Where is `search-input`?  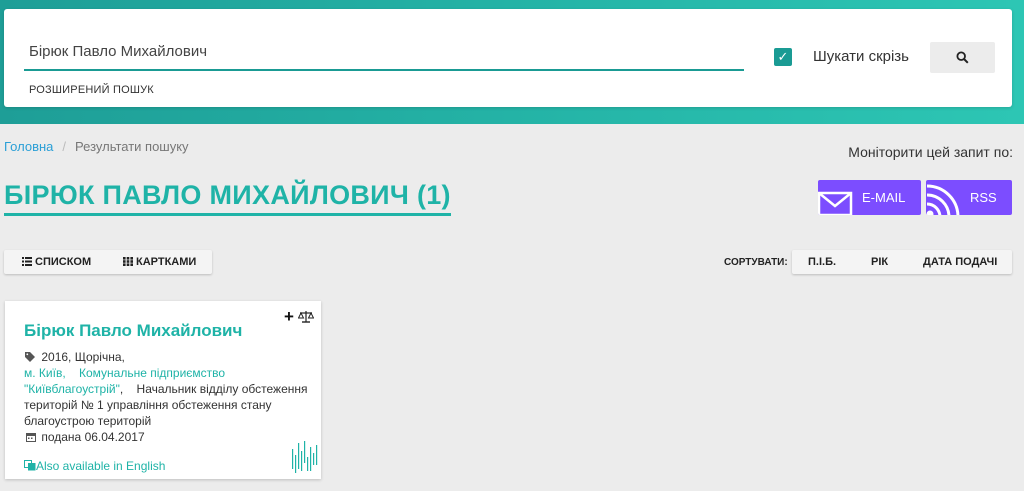
search-input is located at coordinates (384, 52).